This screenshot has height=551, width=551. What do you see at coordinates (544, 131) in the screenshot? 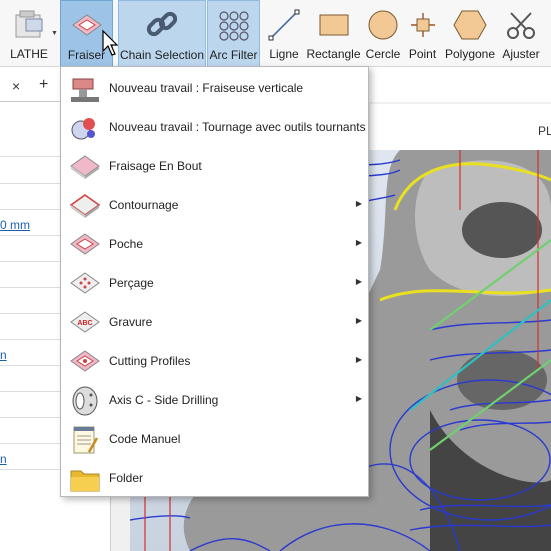
I see `view-corner-label: PL` at bounding box center [544, 131].